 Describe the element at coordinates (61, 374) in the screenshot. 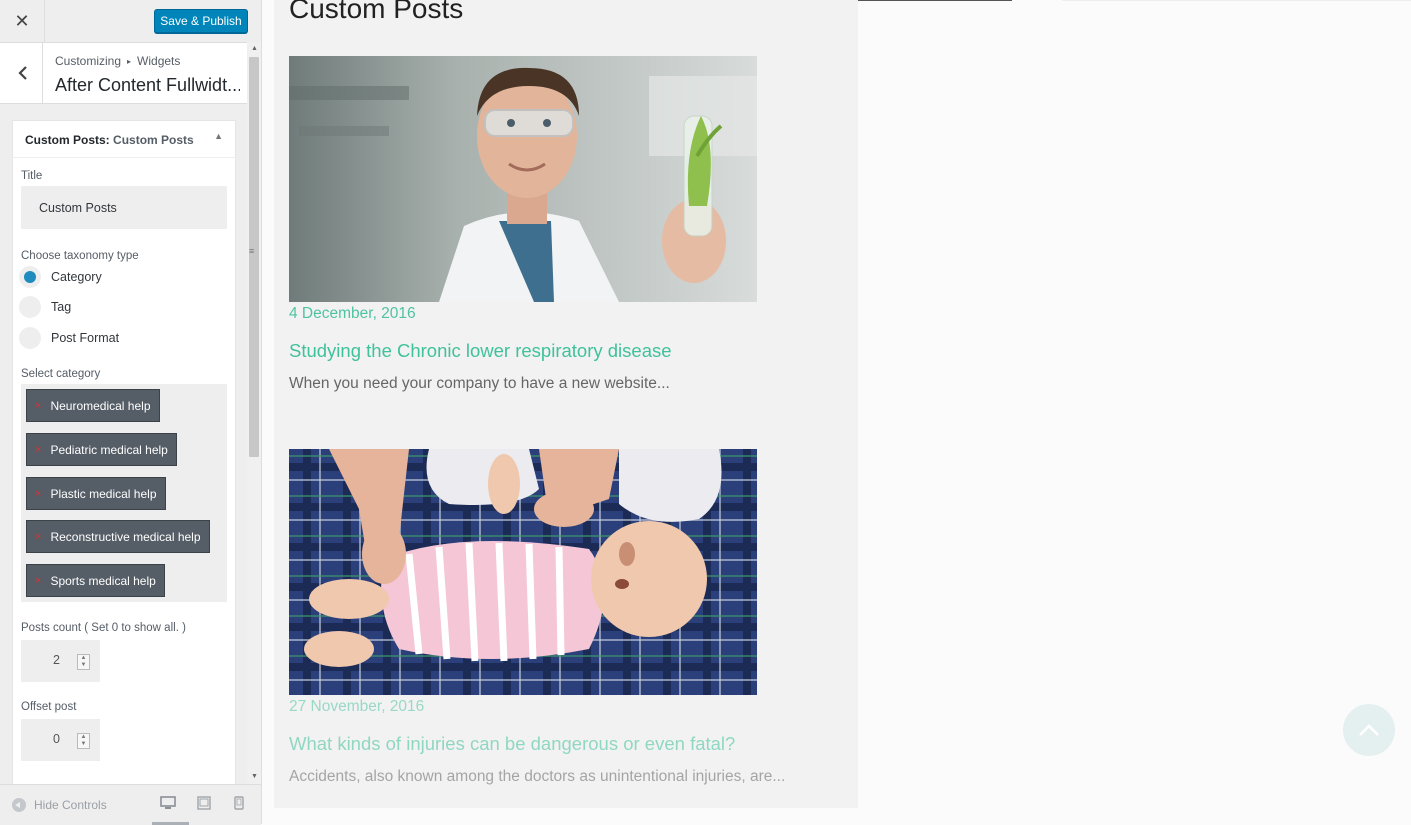

I see `category-label: Select category` at that location.